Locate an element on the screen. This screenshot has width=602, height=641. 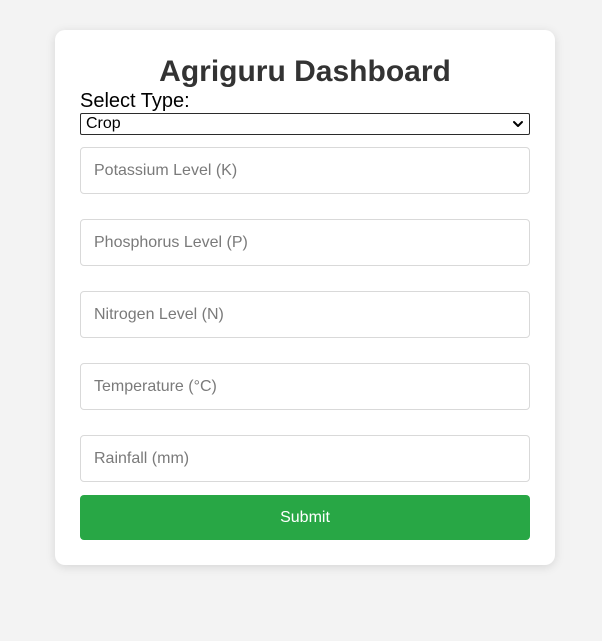
potassium-input is located at coordinates (305, 170).